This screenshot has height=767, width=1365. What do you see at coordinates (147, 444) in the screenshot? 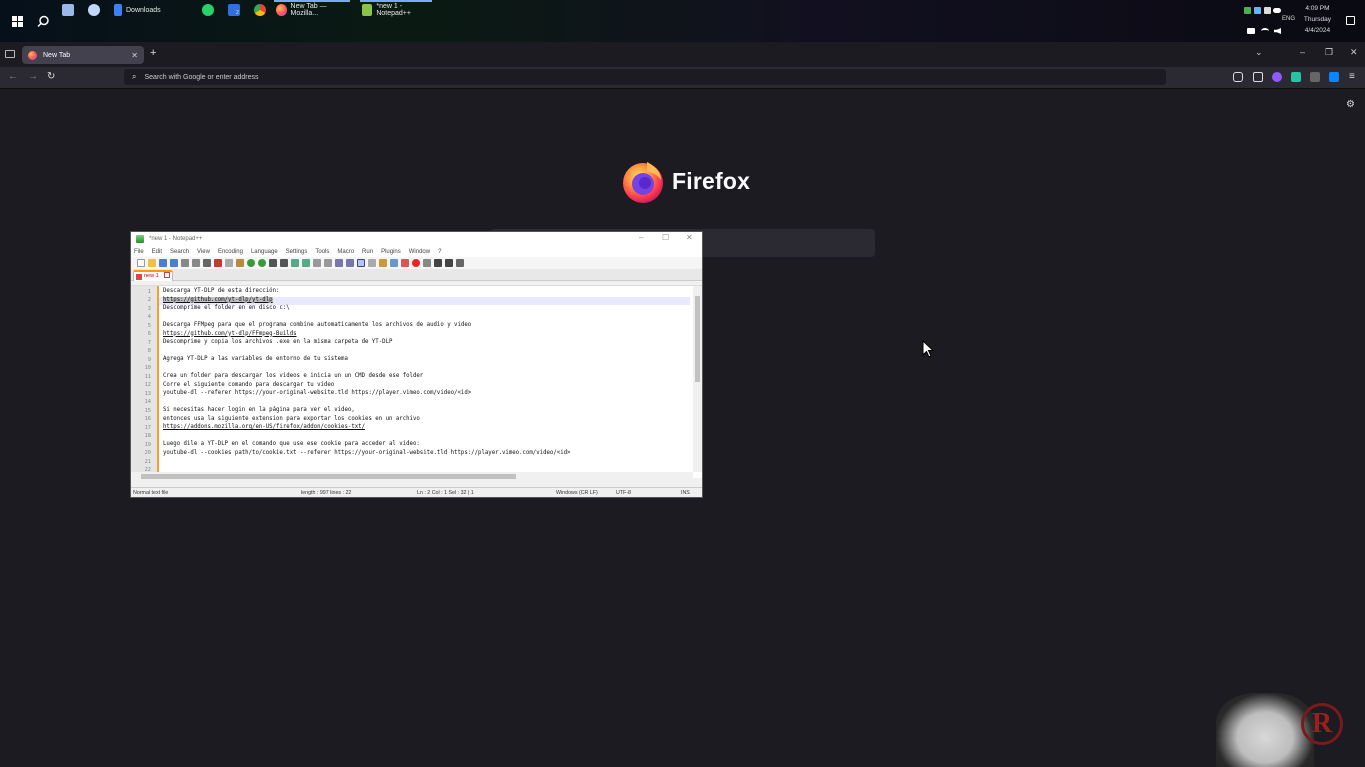
I see `line-number: 19` at bounding box center [147, 444].